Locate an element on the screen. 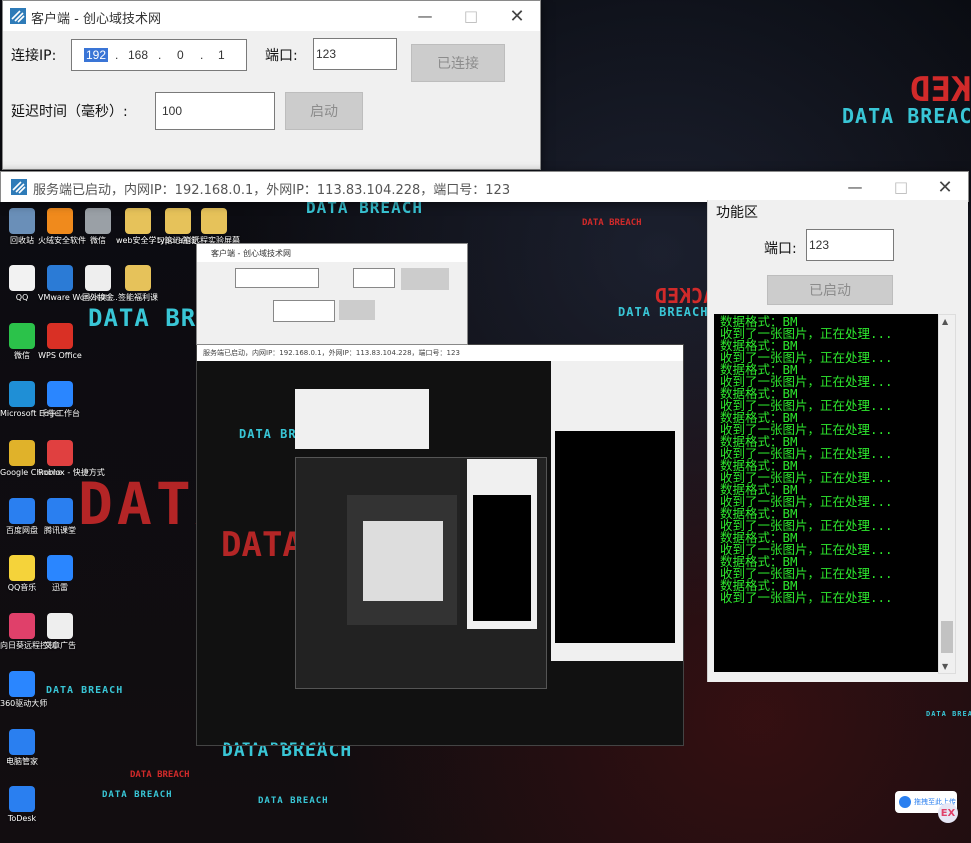  server-port-input: 123 is located at coordinates (850, 245).